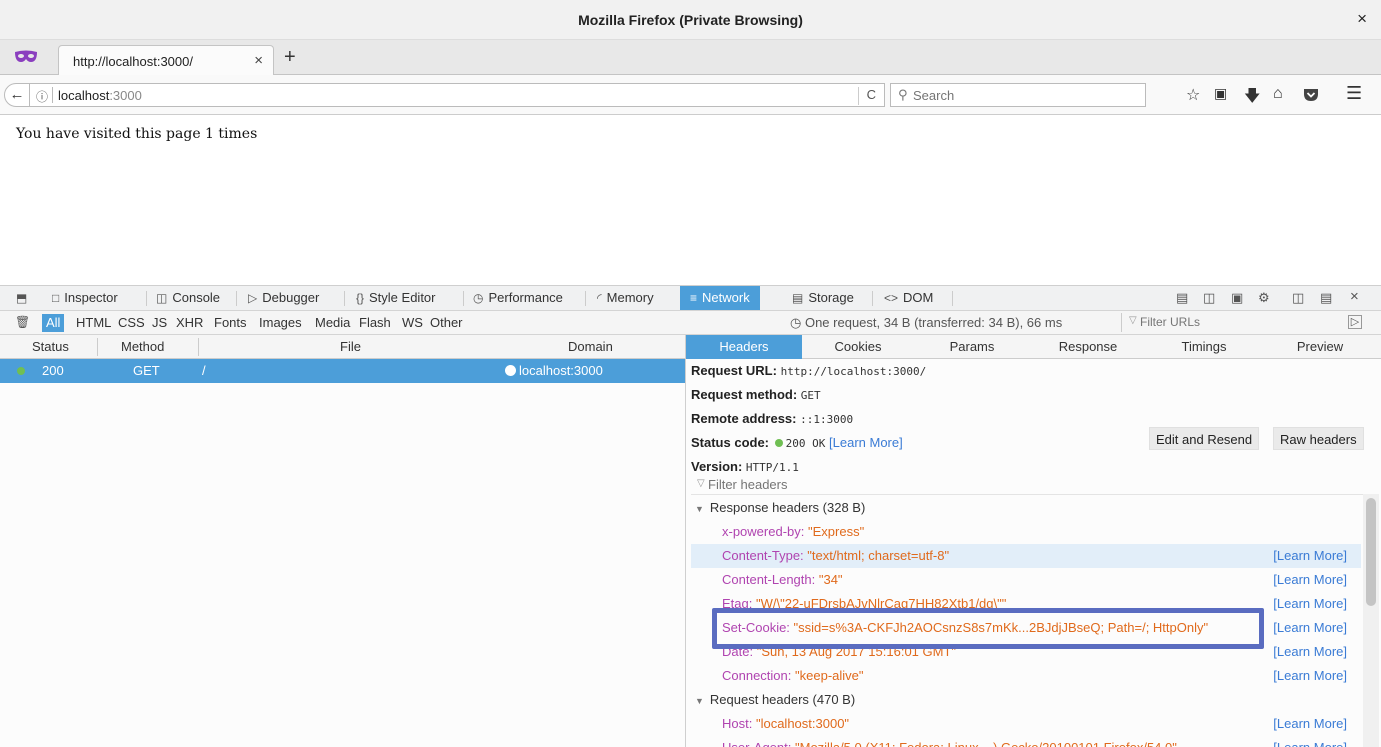  I want to click on filter-xhr: XHR, so click(189, 323).